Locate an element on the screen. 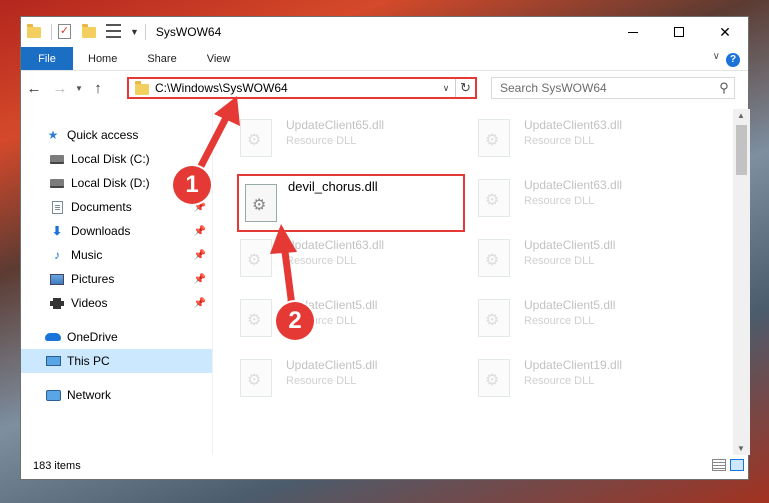  step-2-badge: 2 is located at coordinates (295, 321).